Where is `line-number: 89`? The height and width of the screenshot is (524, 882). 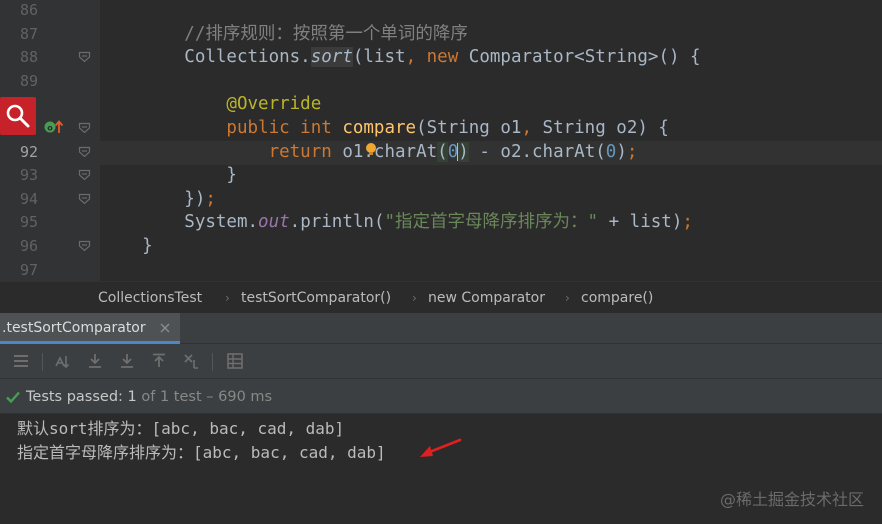 line-number: 89 is located at coordinates (28, 80).